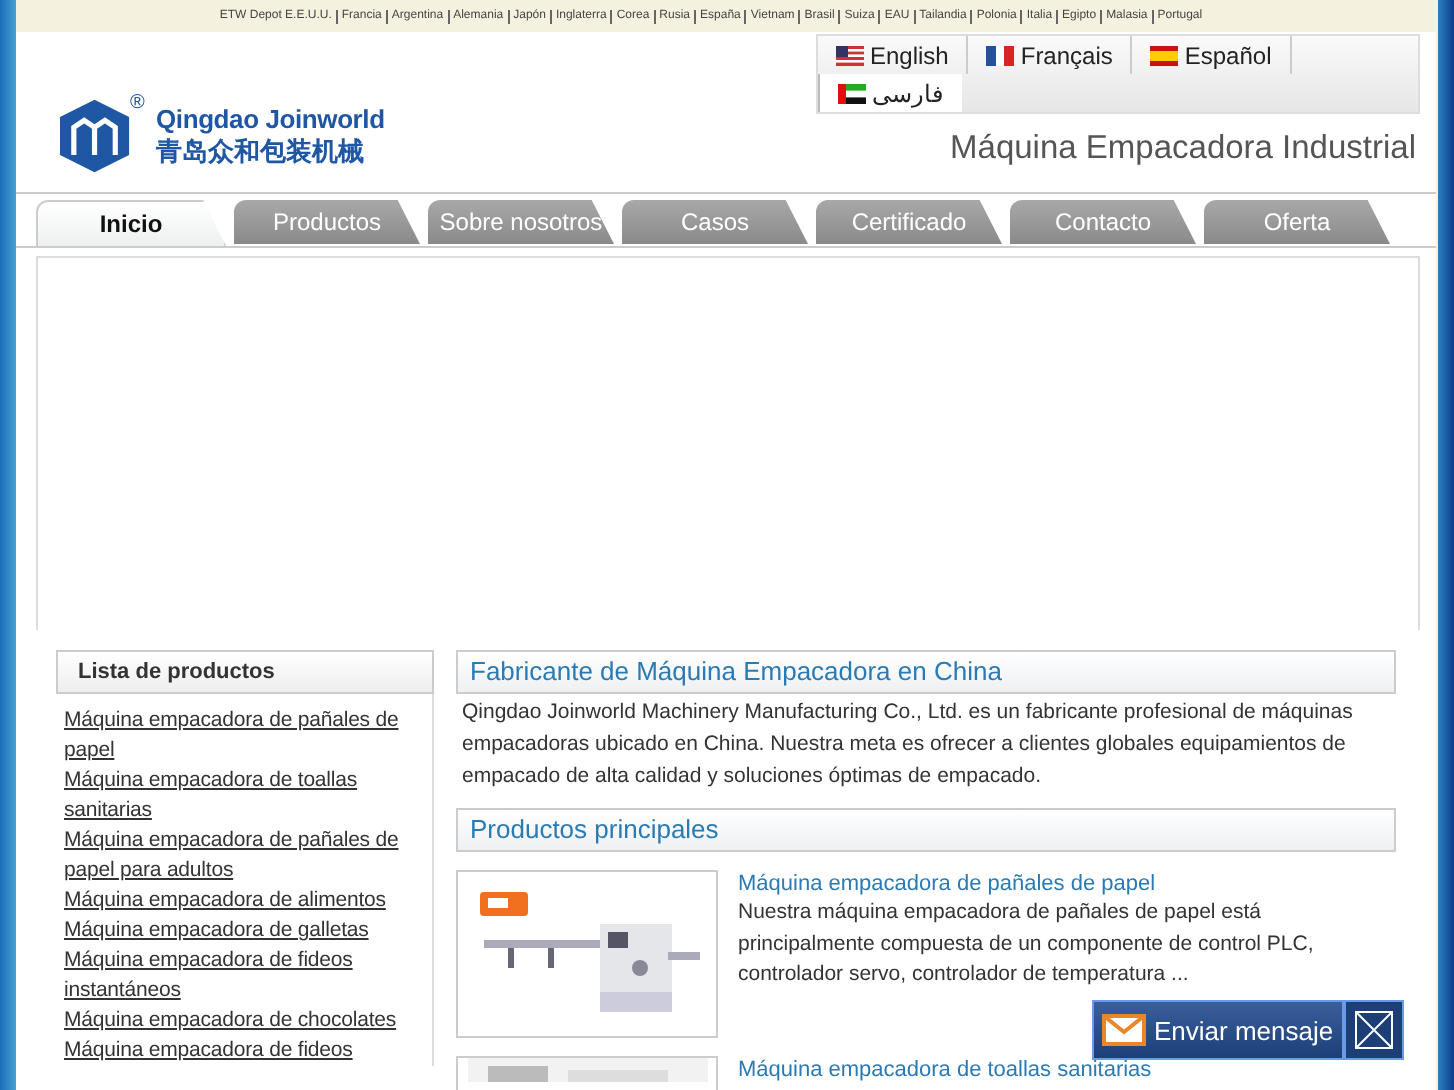  What do you see at coordinates (242, 856) in the screenshot?
I see `product-link: Máquina empacadora de pañales de papel para adultos` at bounding box center [242, 856].